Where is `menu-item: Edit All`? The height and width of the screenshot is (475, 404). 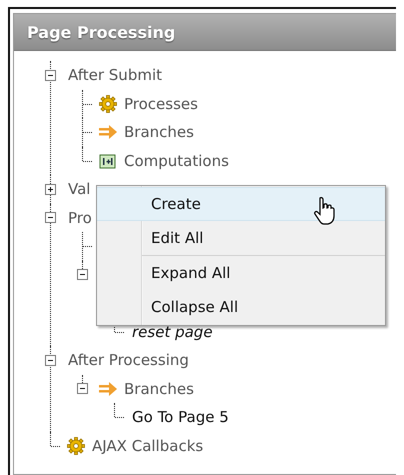 menu-item: Edit All is located at coordinates (241, 238).